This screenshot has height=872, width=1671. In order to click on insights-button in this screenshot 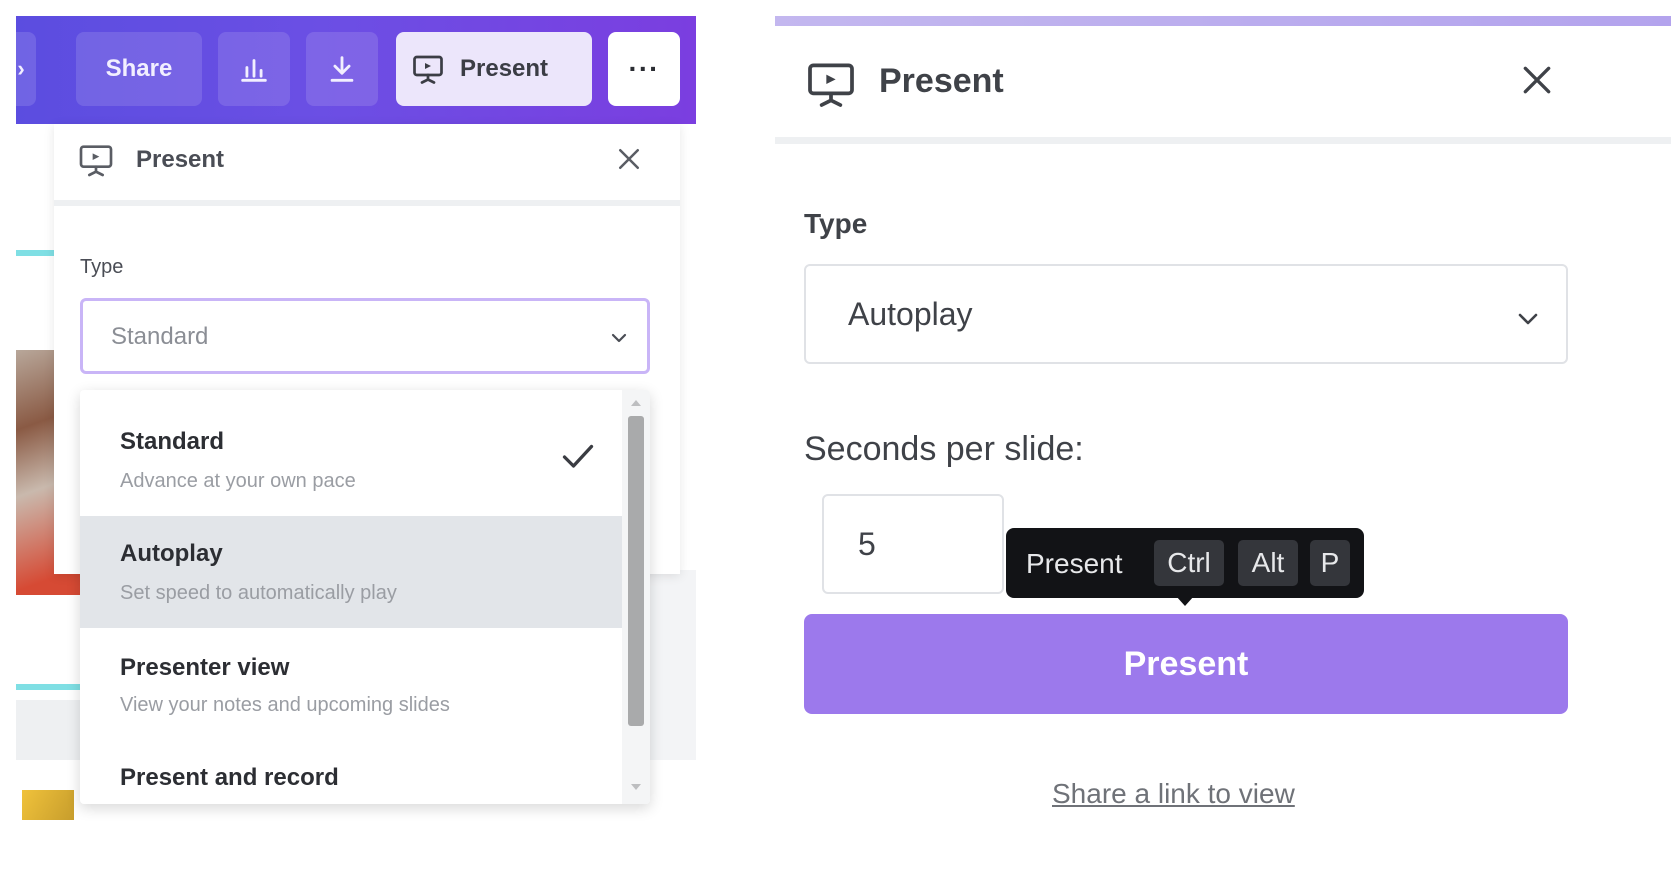, I will do `click(254, 69)`.